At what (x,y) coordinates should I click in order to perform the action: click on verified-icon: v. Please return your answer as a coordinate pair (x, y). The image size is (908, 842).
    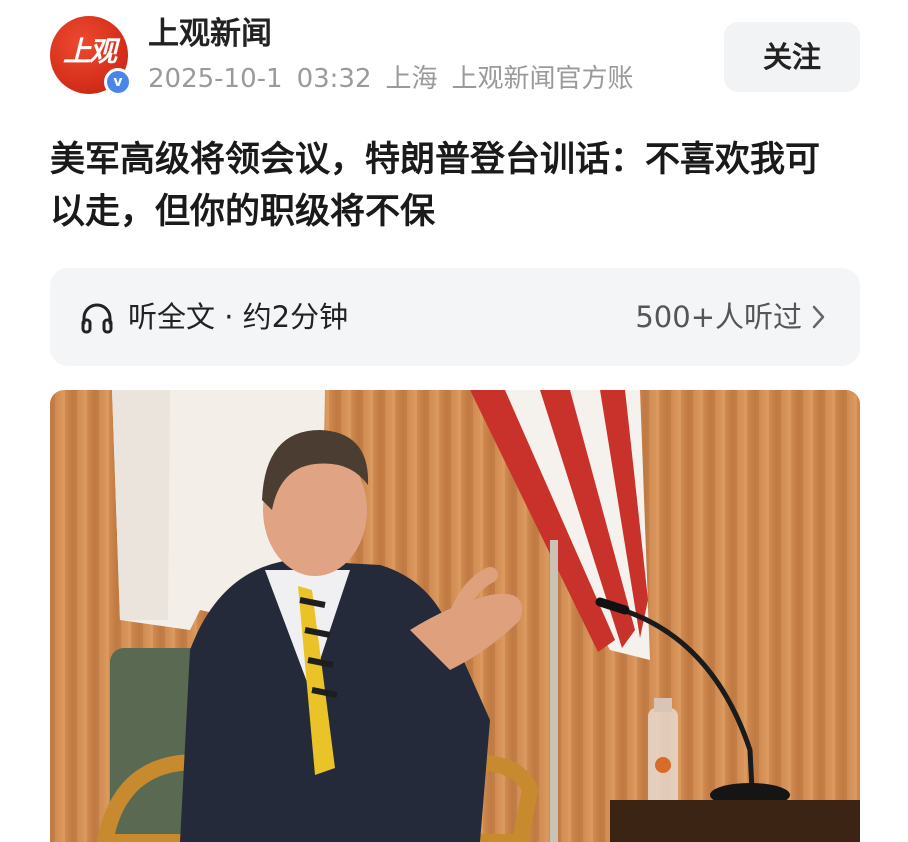
    Looking at the image, I should click on (118, 82).